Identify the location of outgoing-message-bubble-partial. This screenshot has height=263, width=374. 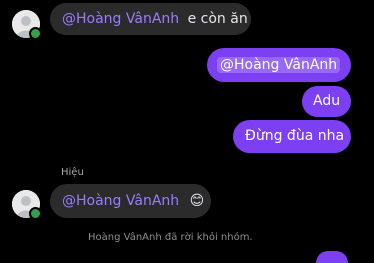
(332, 257).